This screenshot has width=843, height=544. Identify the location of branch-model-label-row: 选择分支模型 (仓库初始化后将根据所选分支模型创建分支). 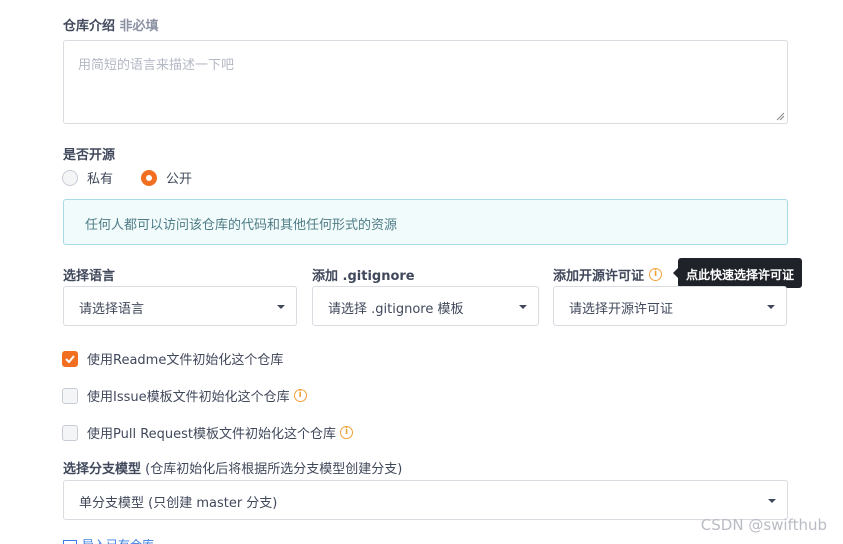
(232, 467).